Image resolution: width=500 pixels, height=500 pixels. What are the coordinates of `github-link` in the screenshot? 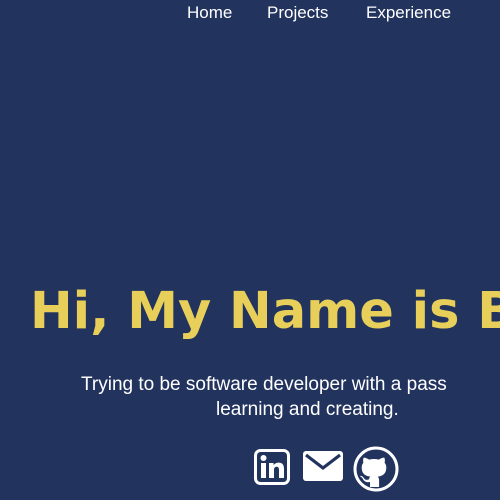 It's located at (376, 469).